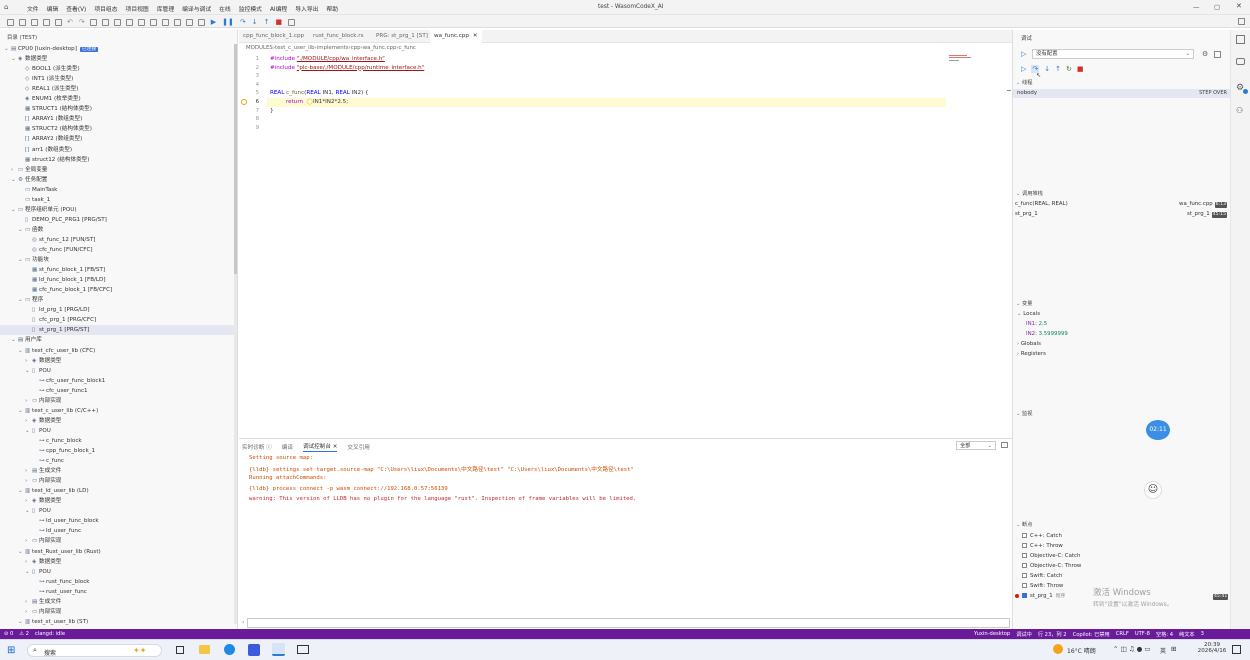 The width and height of the screenshot is (1250, 660). I want to click on breadcrumb-item: c_func, so click(407, 48).